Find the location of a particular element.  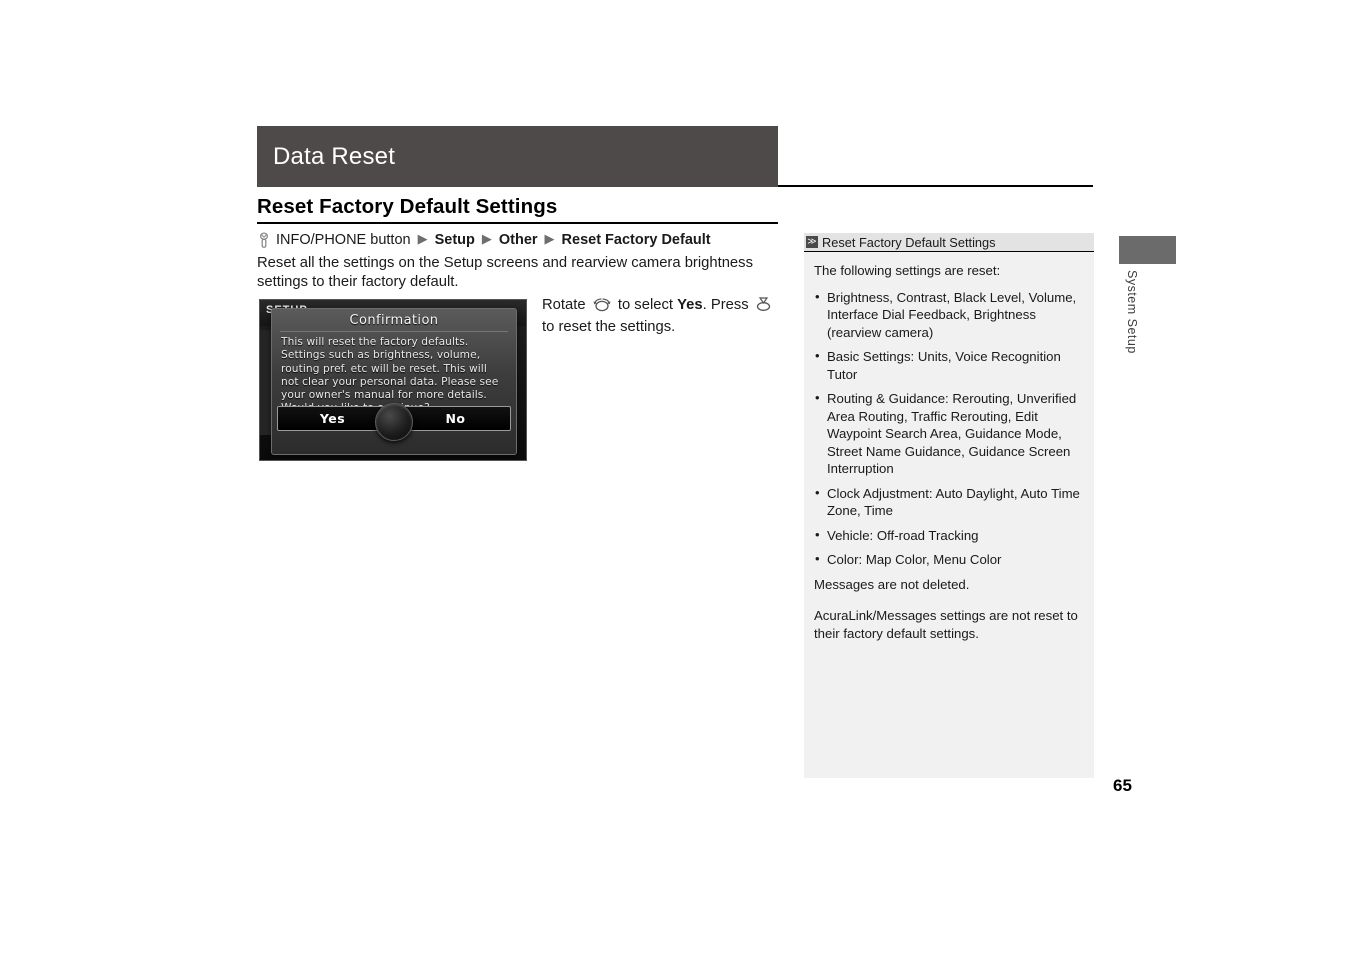

page-number: 65 is located at coordinates (1122, 785).